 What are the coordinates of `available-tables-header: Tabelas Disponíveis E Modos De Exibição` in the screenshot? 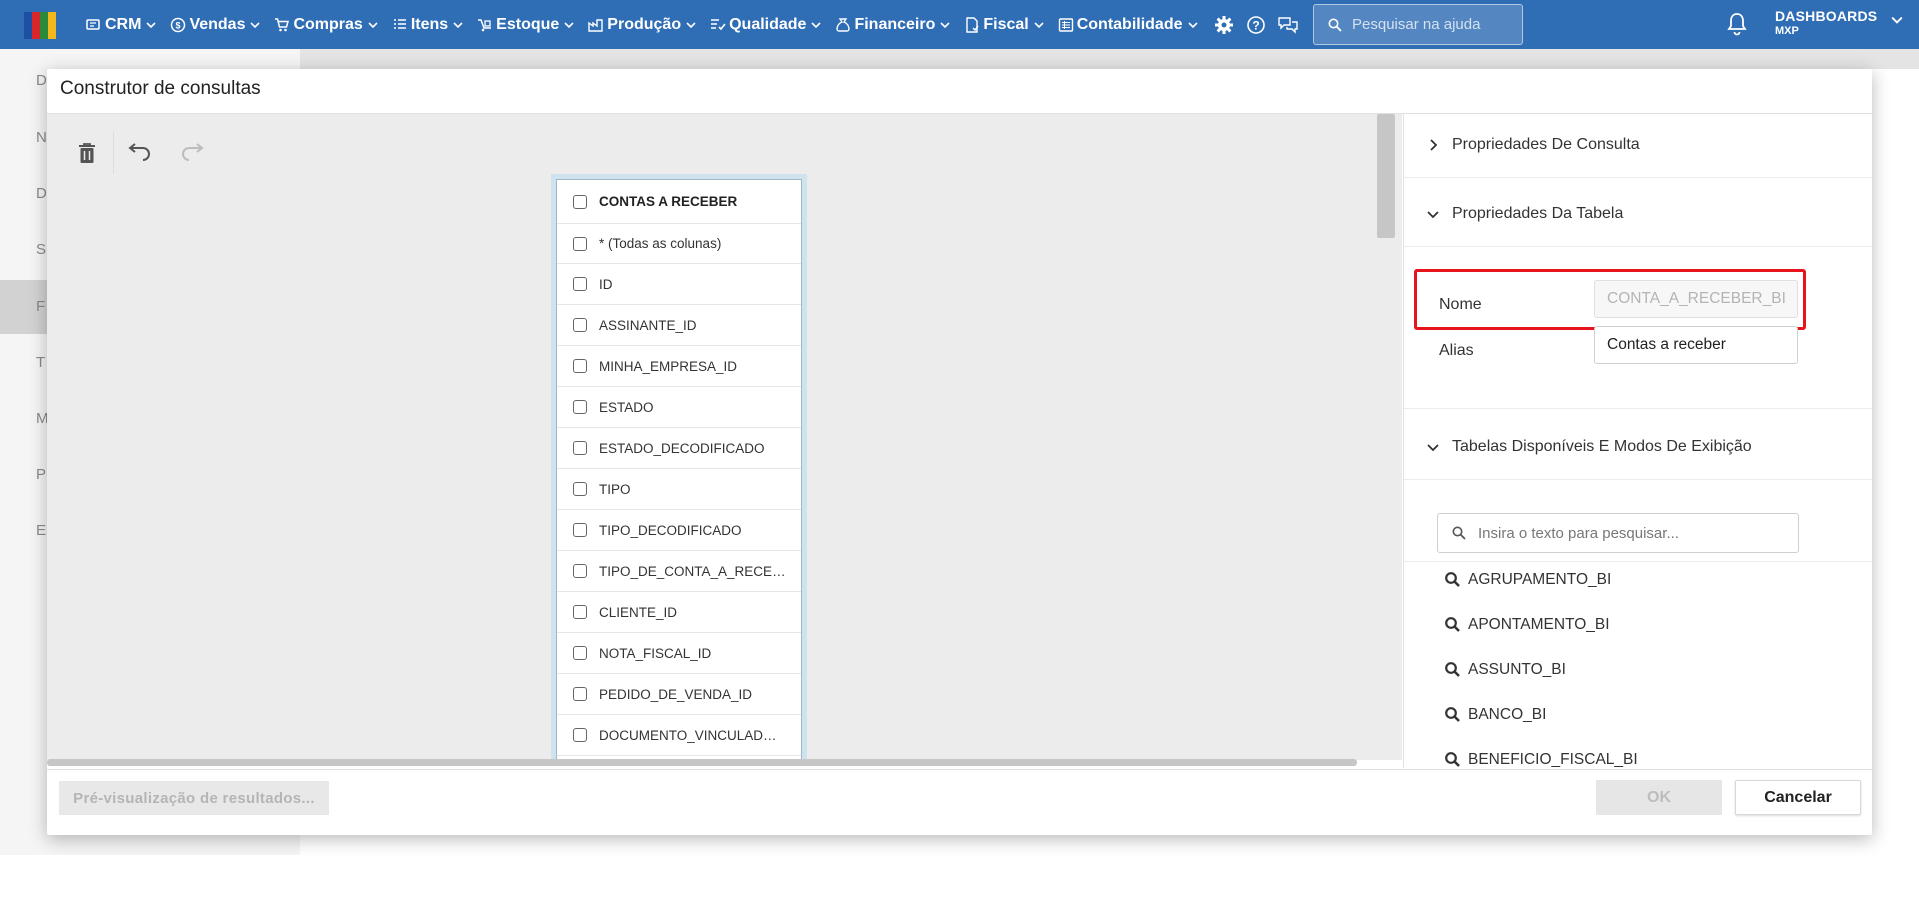 It's located at (1638, 447).